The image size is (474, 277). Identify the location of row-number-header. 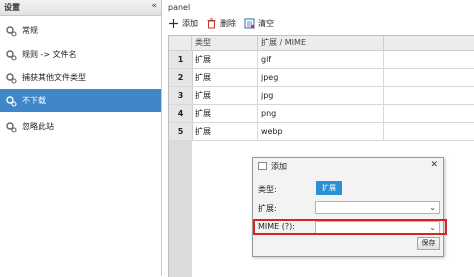
(180, 43).